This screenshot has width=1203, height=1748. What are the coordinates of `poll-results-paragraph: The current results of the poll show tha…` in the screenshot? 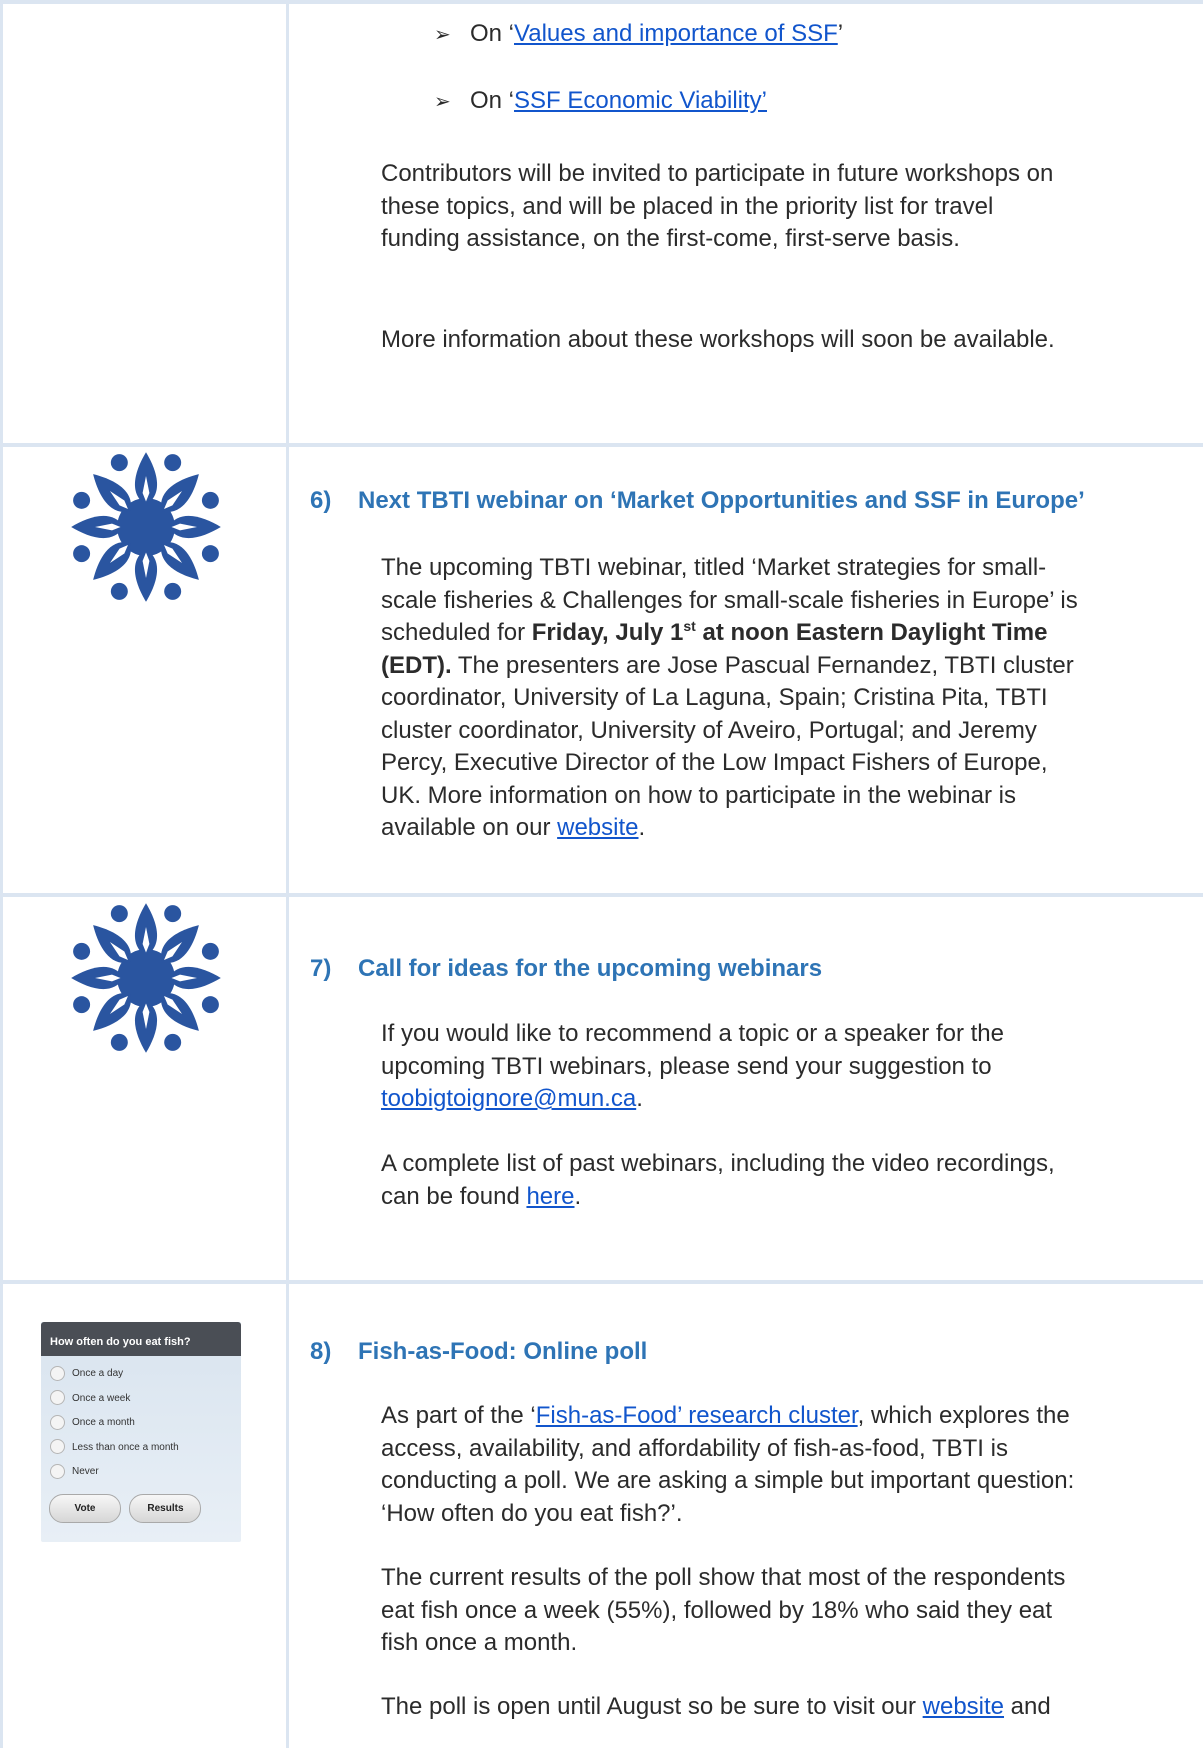 It's located at (723, 1610).